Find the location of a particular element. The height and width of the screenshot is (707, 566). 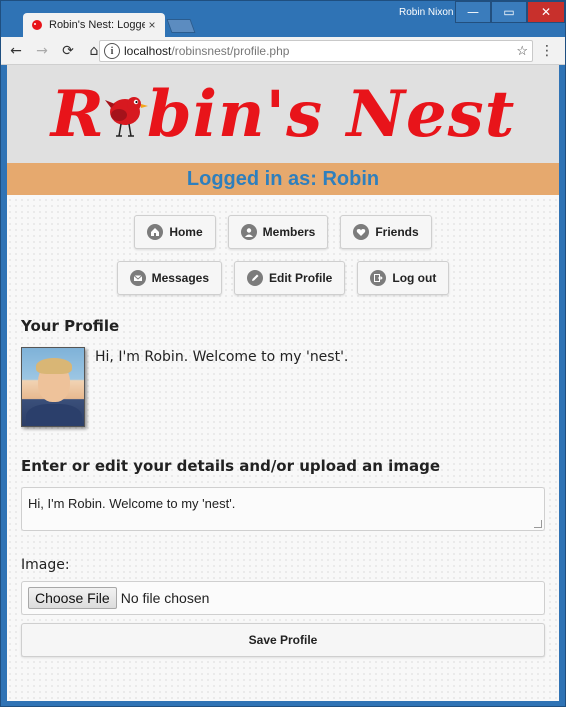

login-status-banner: Logged in as: Robin is located at coordinates (283, 179).